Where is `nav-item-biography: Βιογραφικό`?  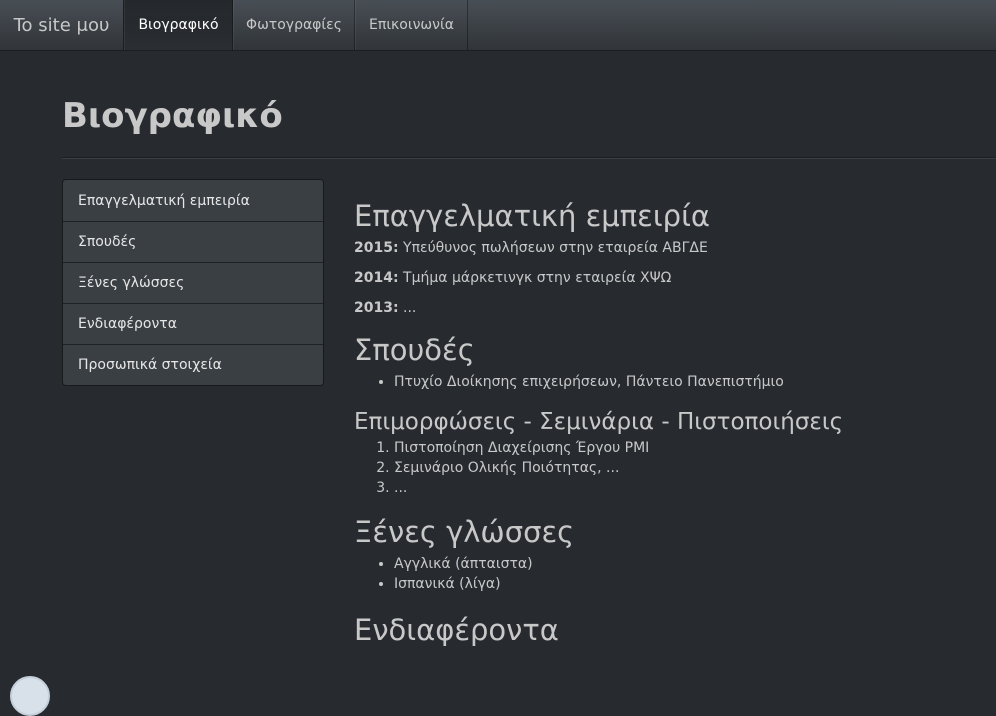
nav-item-biography: Βιογραφικό is located at coordinates (178, 25).